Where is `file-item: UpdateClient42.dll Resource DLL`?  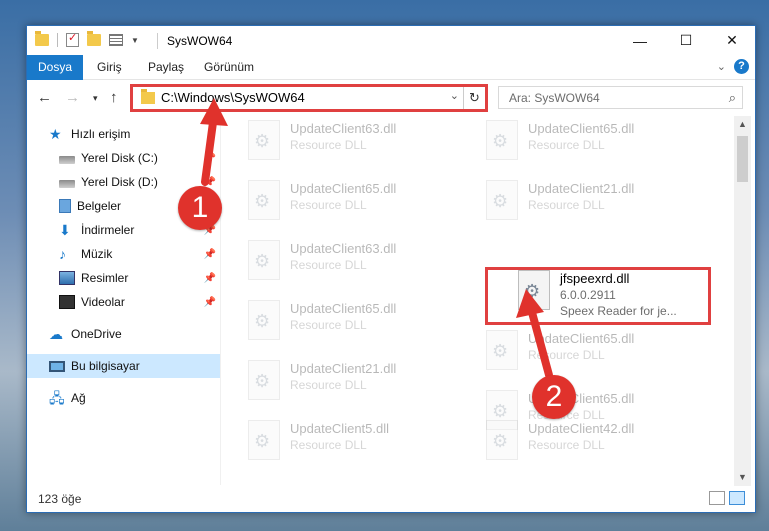
file-item: UpdateClient42.dll Resource DLL is located at coordinates (590, 444).